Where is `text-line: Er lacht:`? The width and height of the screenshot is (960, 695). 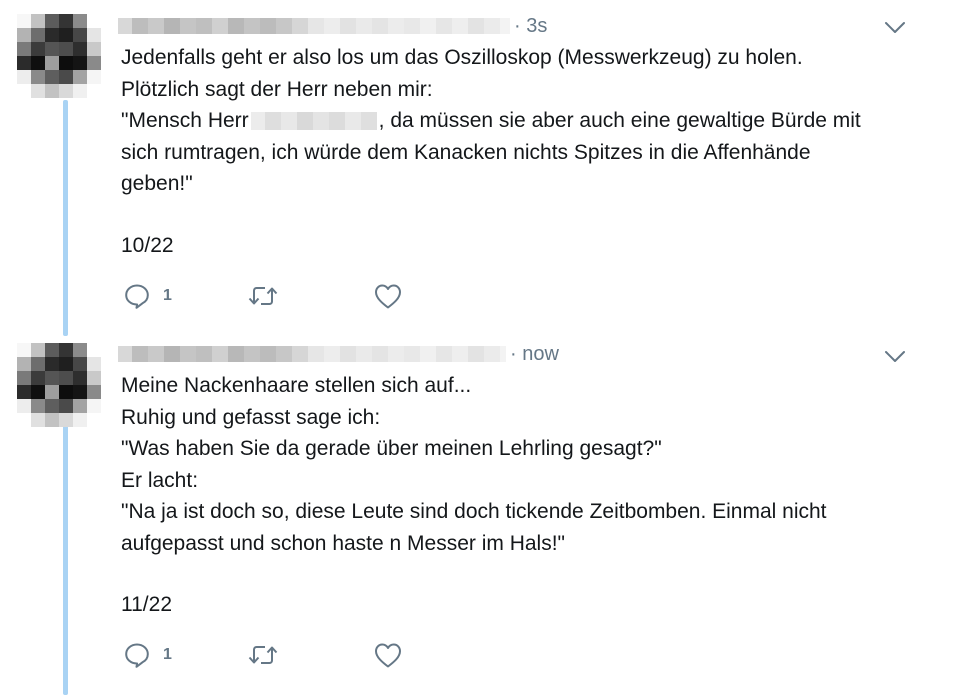
text-line: Er lacht: is located at coordinates (160, 480).